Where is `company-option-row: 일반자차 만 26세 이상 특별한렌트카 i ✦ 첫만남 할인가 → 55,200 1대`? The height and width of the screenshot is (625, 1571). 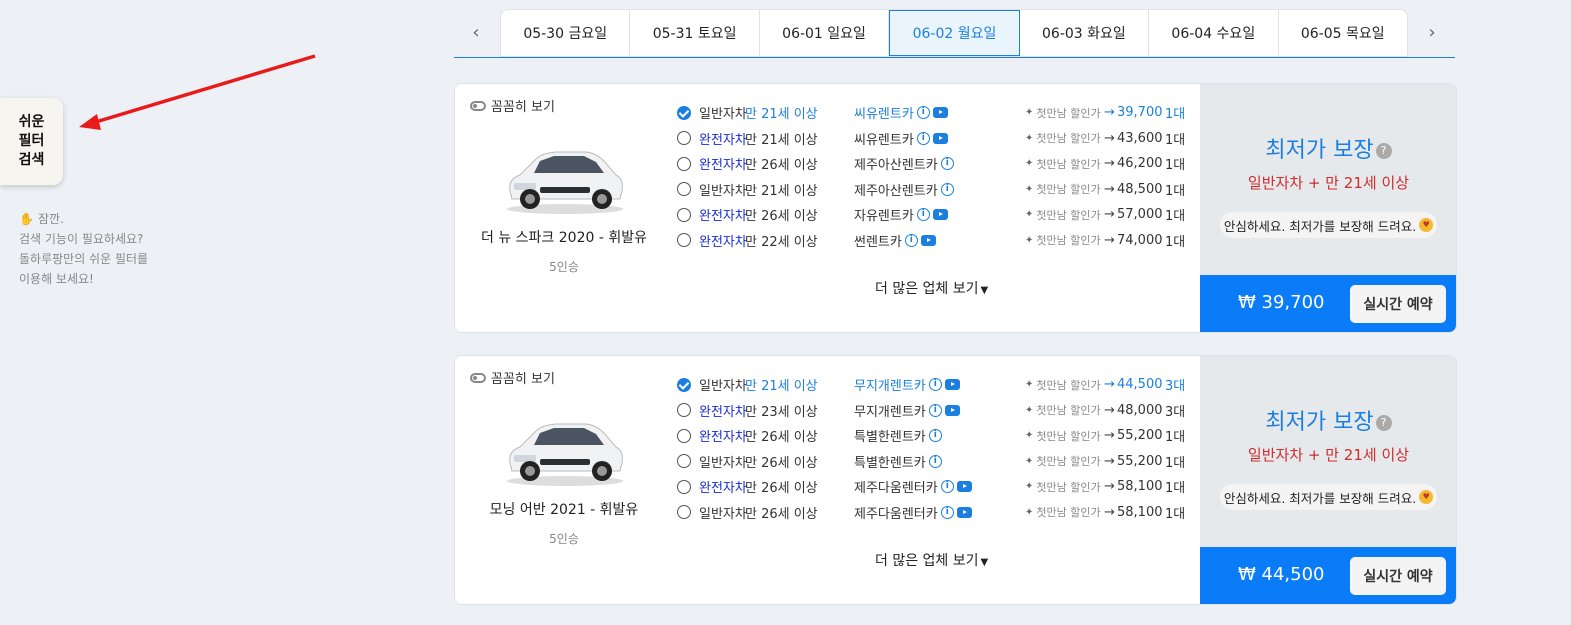
company-option-row: 일반자차 만 26세 이상 특별한렌트카 i ✦ 첫만남 할인가 → 55,200 1대 is located at coordinates (935, 462).